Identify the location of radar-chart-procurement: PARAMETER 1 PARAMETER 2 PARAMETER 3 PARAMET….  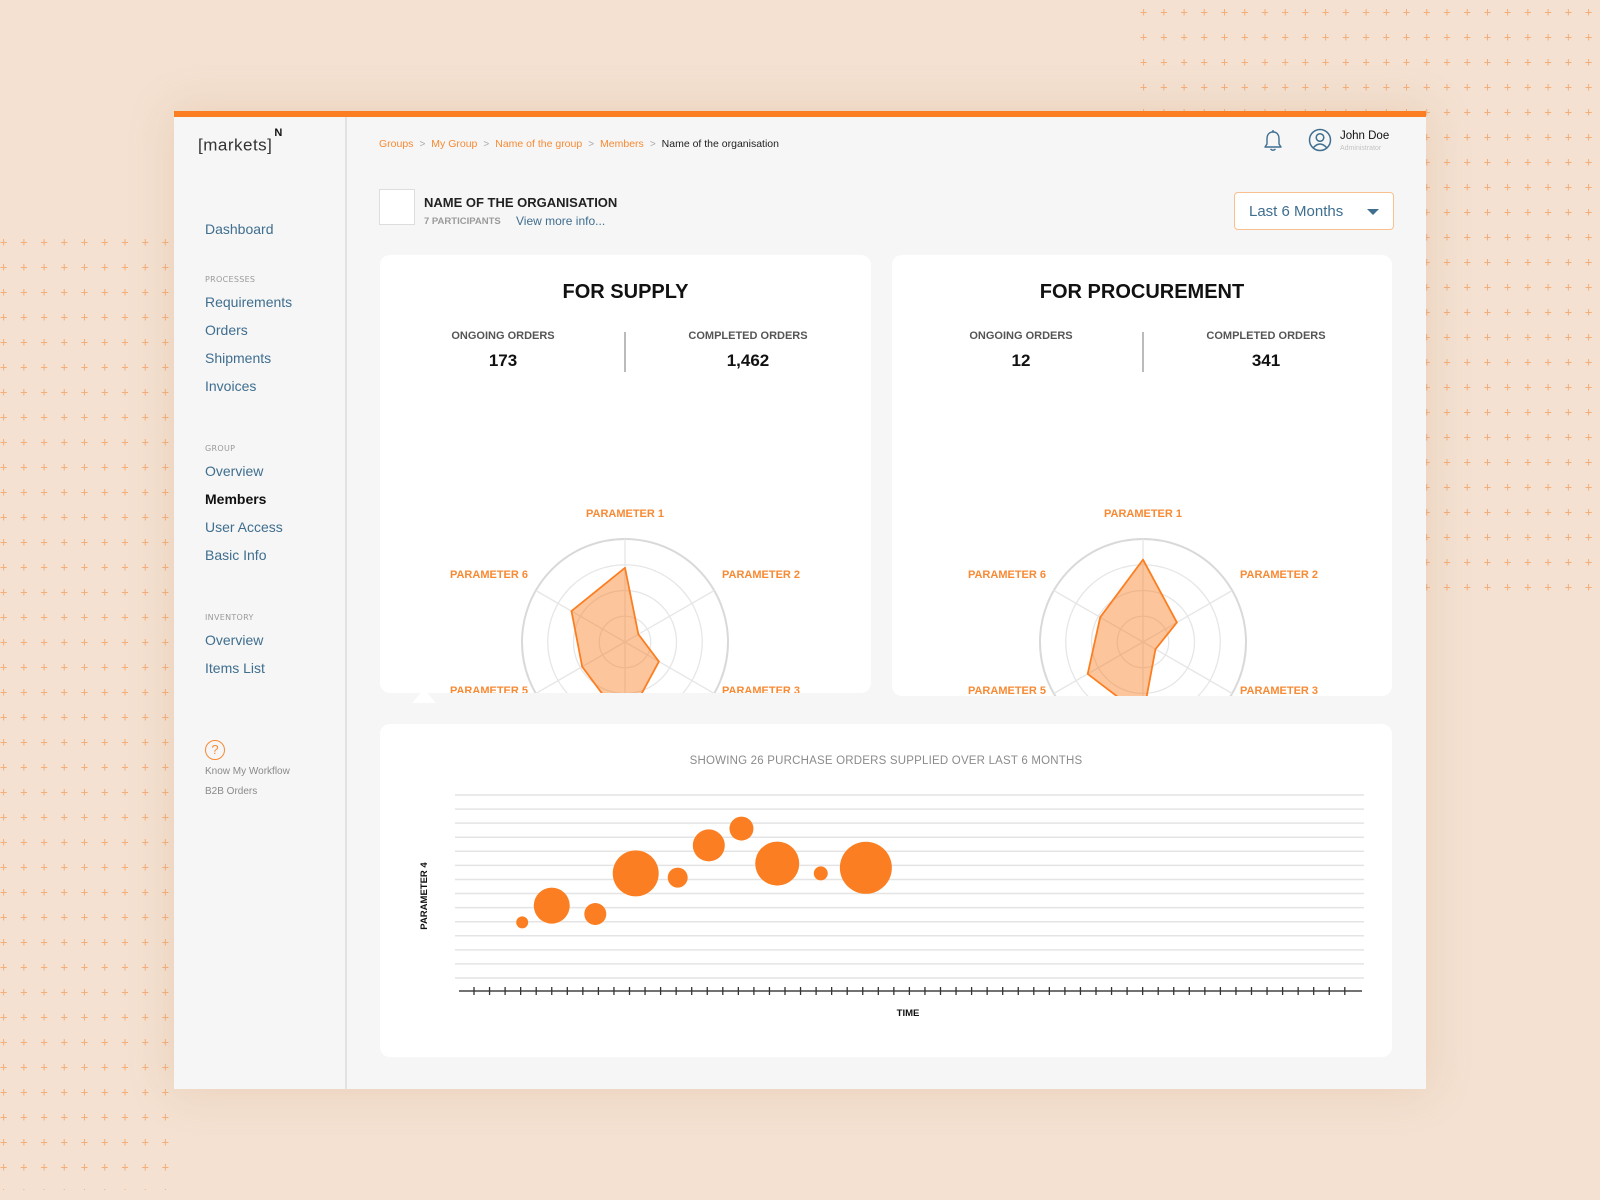
(1143, 602).